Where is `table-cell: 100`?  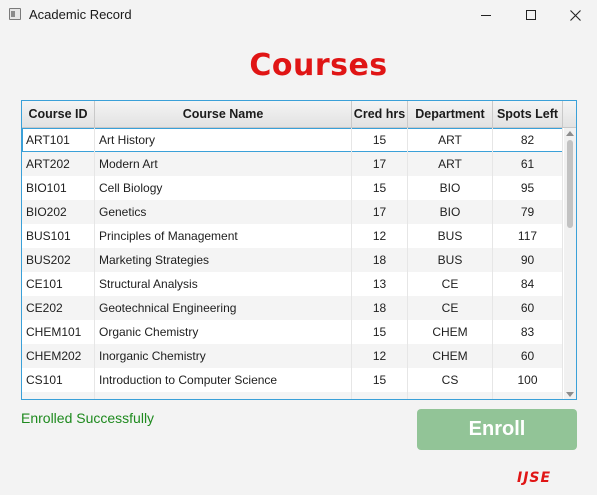 table-cell: 100 is located at coordinates (528, 380).